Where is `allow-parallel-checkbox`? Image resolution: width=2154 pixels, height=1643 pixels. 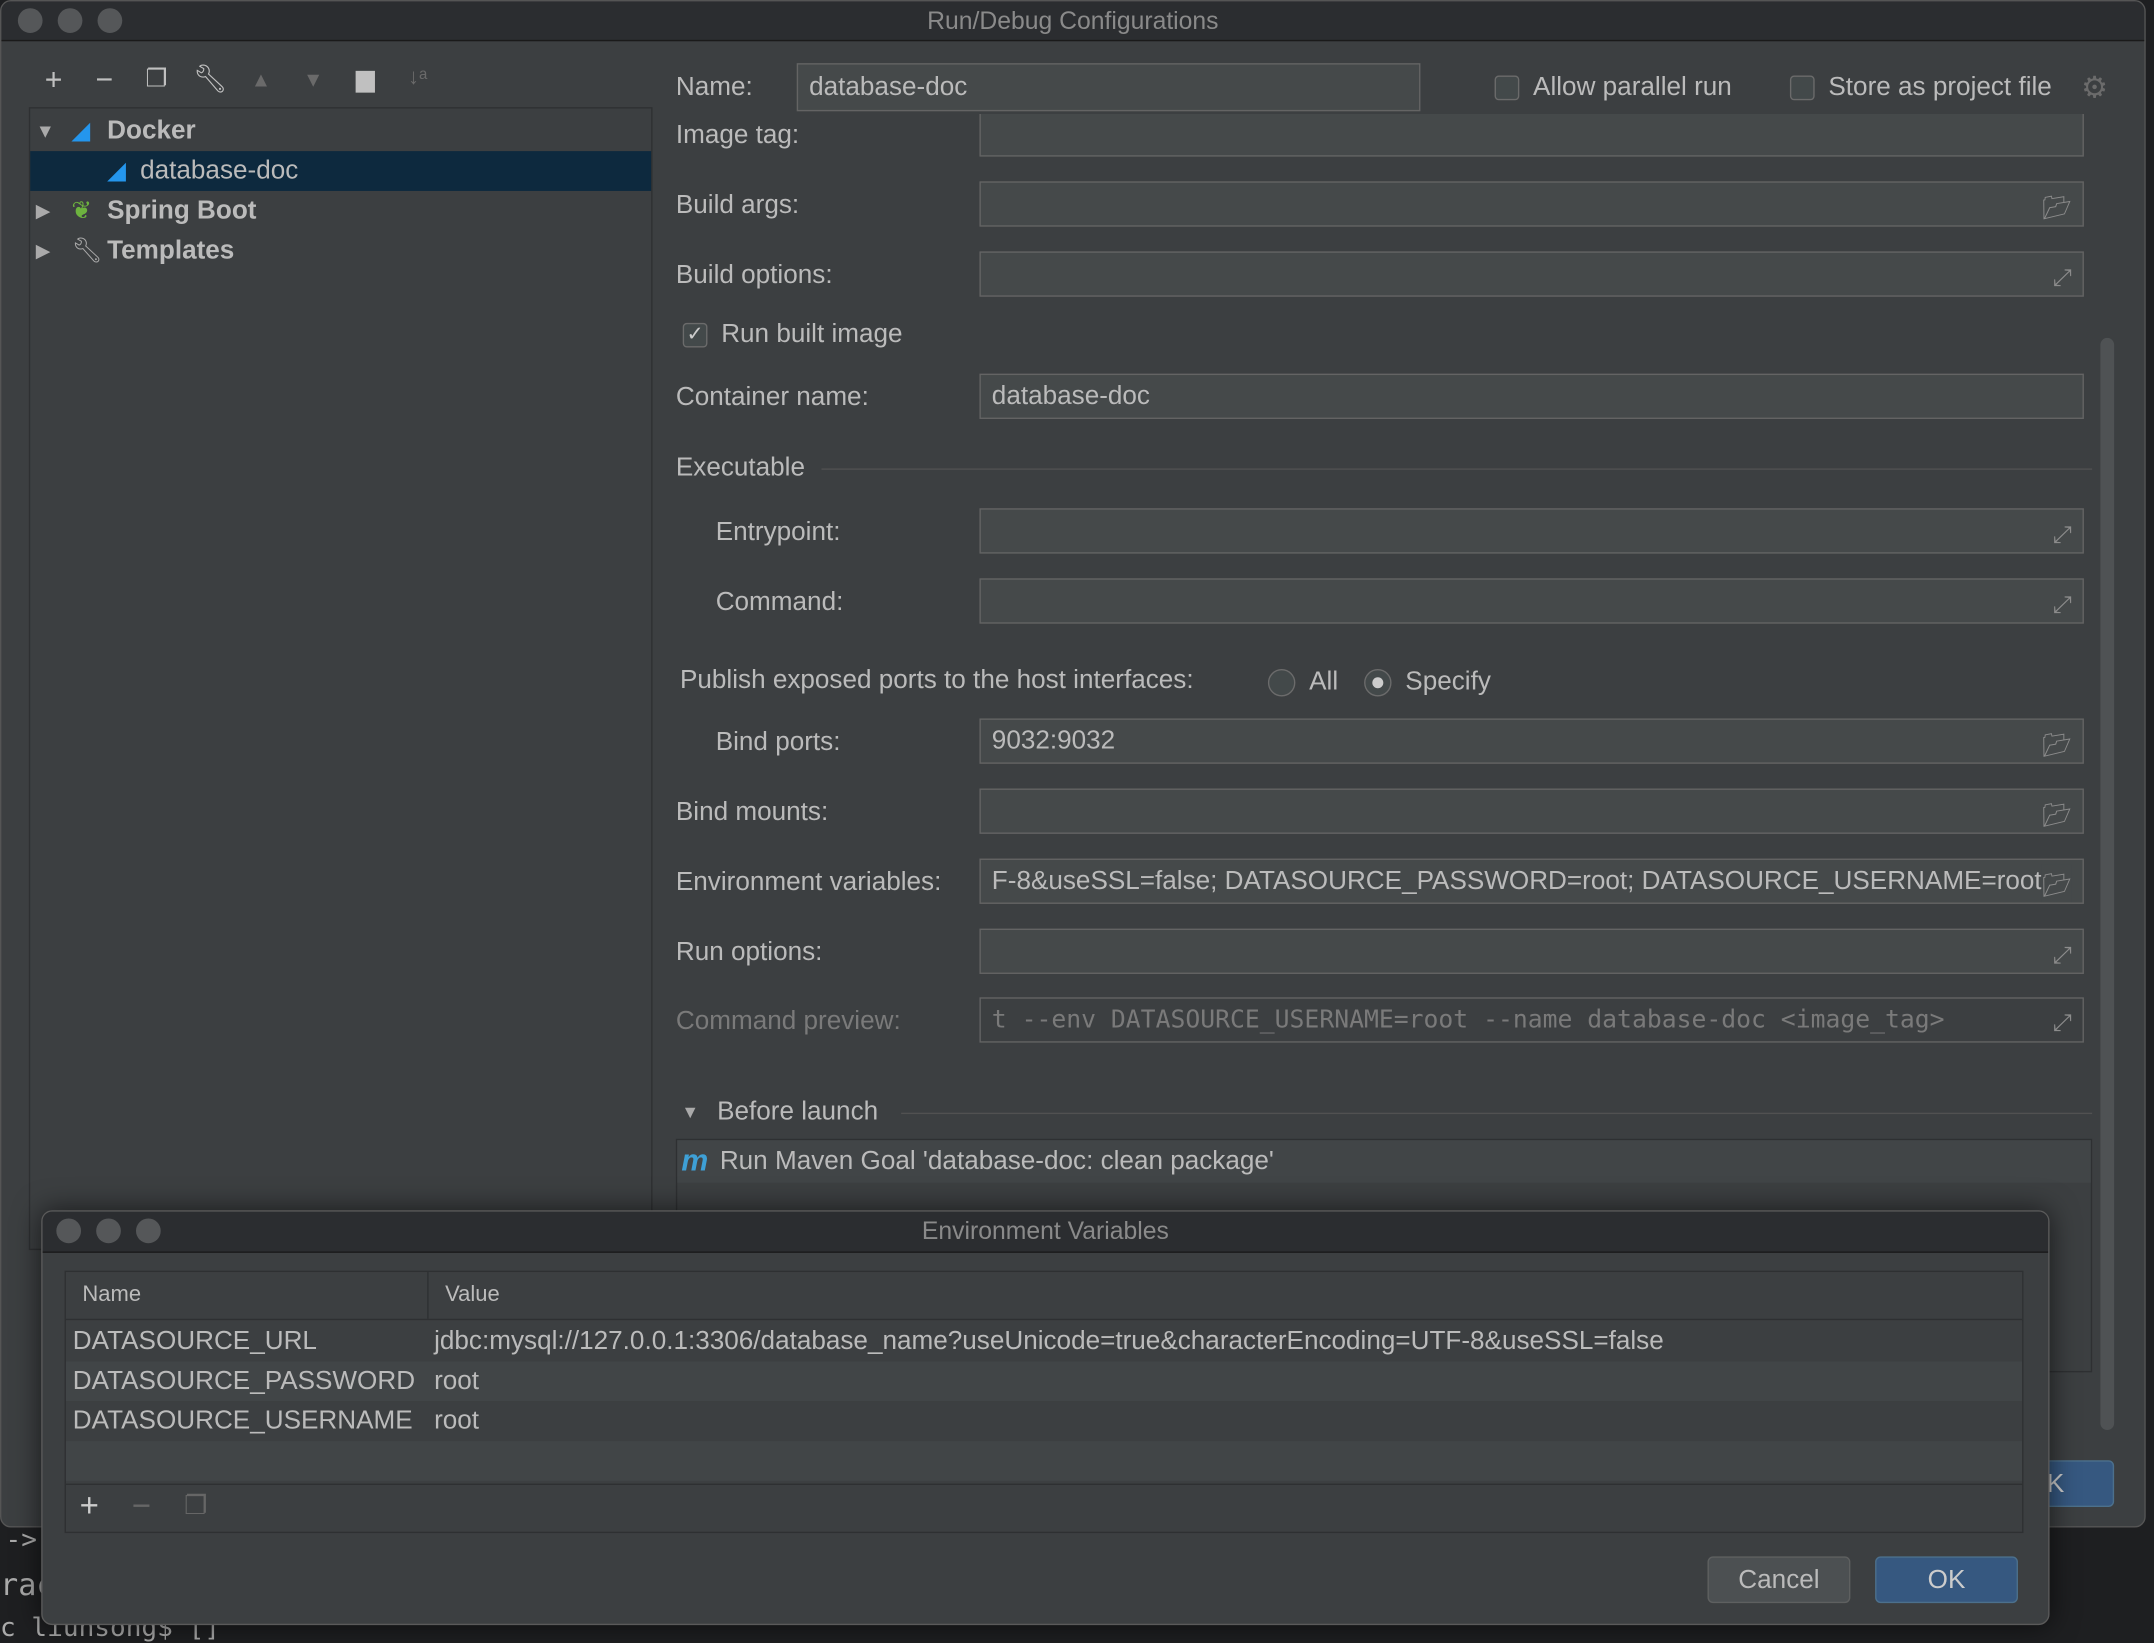 allow-parallel-checkbox is located at coordinates (1507, 88).